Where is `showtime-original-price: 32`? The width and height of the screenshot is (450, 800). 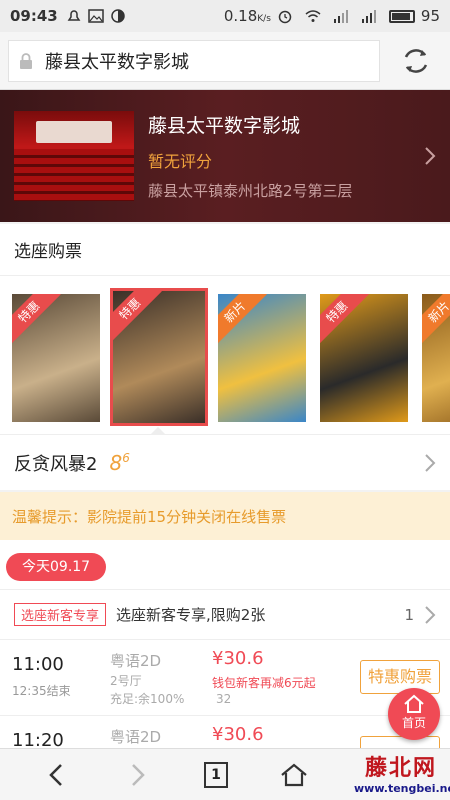
showtime-original-price: 32 is located at coordinates (224, 699).